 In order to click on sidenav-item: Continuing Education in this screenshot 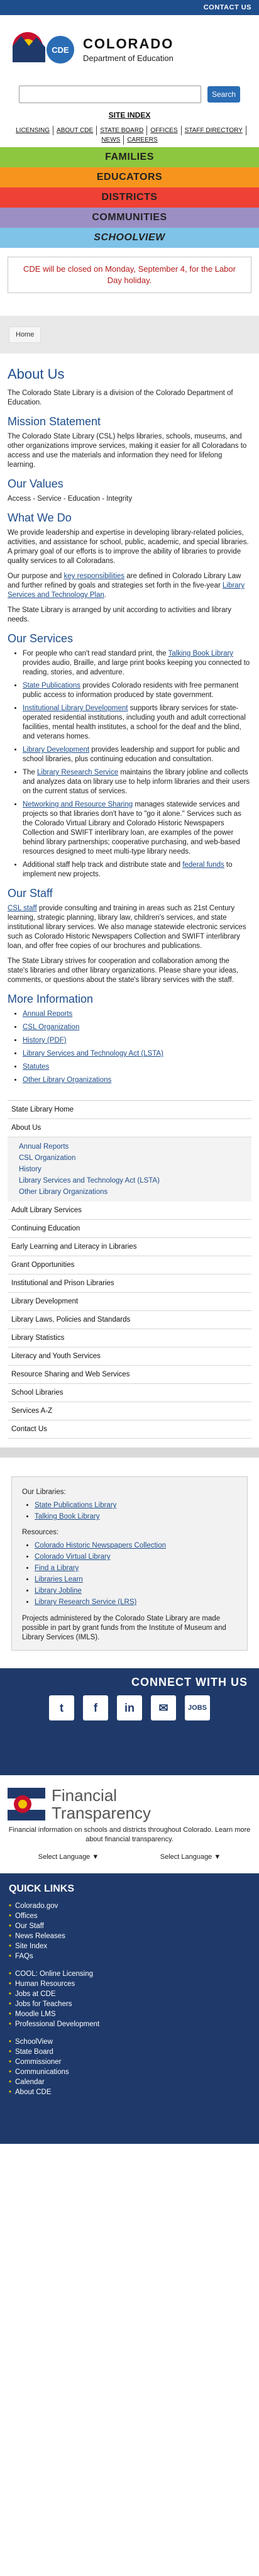, I will do `click(129, 1229)`.